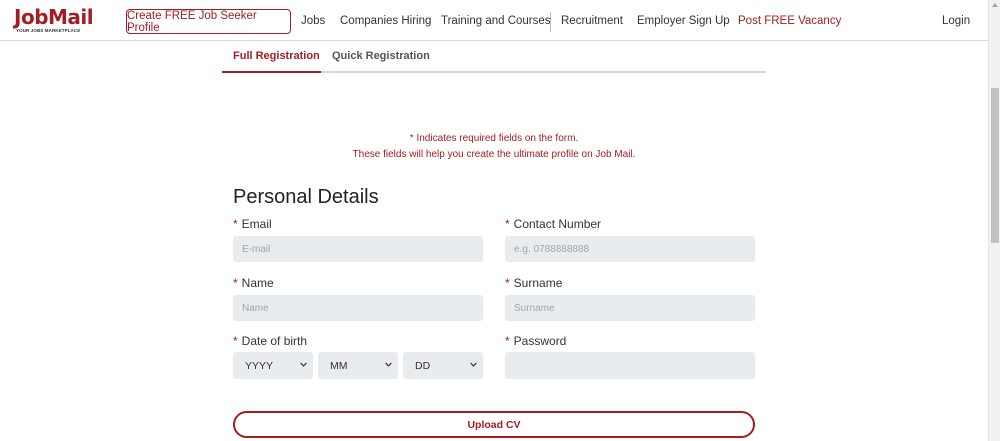 Image resolution: width=1000 pixels, height=441 pixels. What do you see at coordinates (271, 72) in the screenshot?
I see `active-tab-indicator` at bounding box center [271, 72].